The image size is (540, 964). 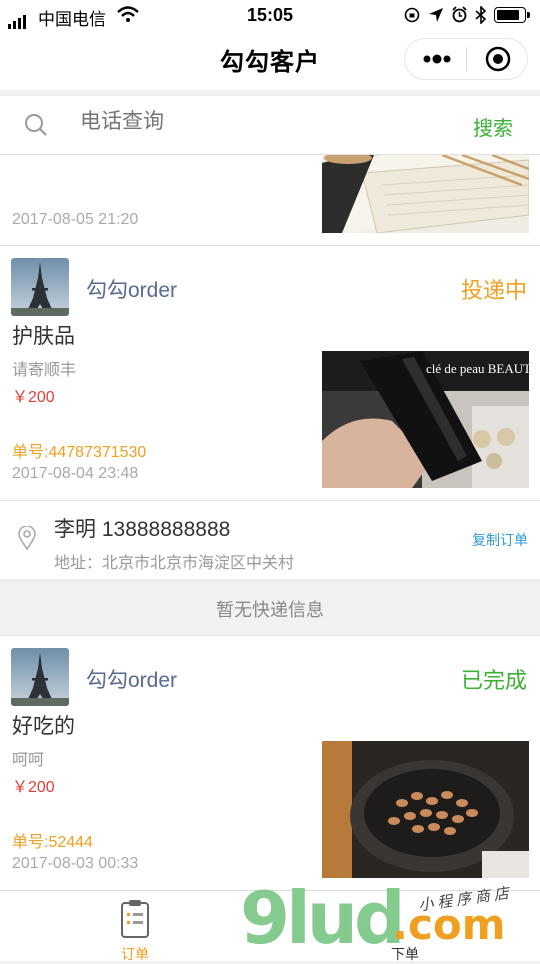 I want to click on bluetooth-icon, so click(x=481, y=15).